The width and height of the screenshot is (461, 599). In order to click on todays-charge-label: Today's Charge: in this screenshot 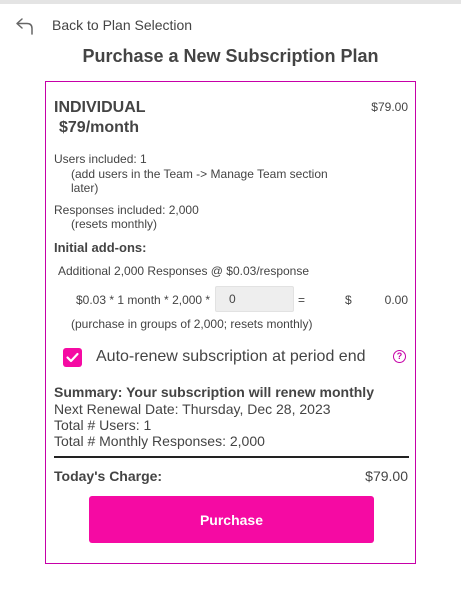, I will do `click(108, 476)`.